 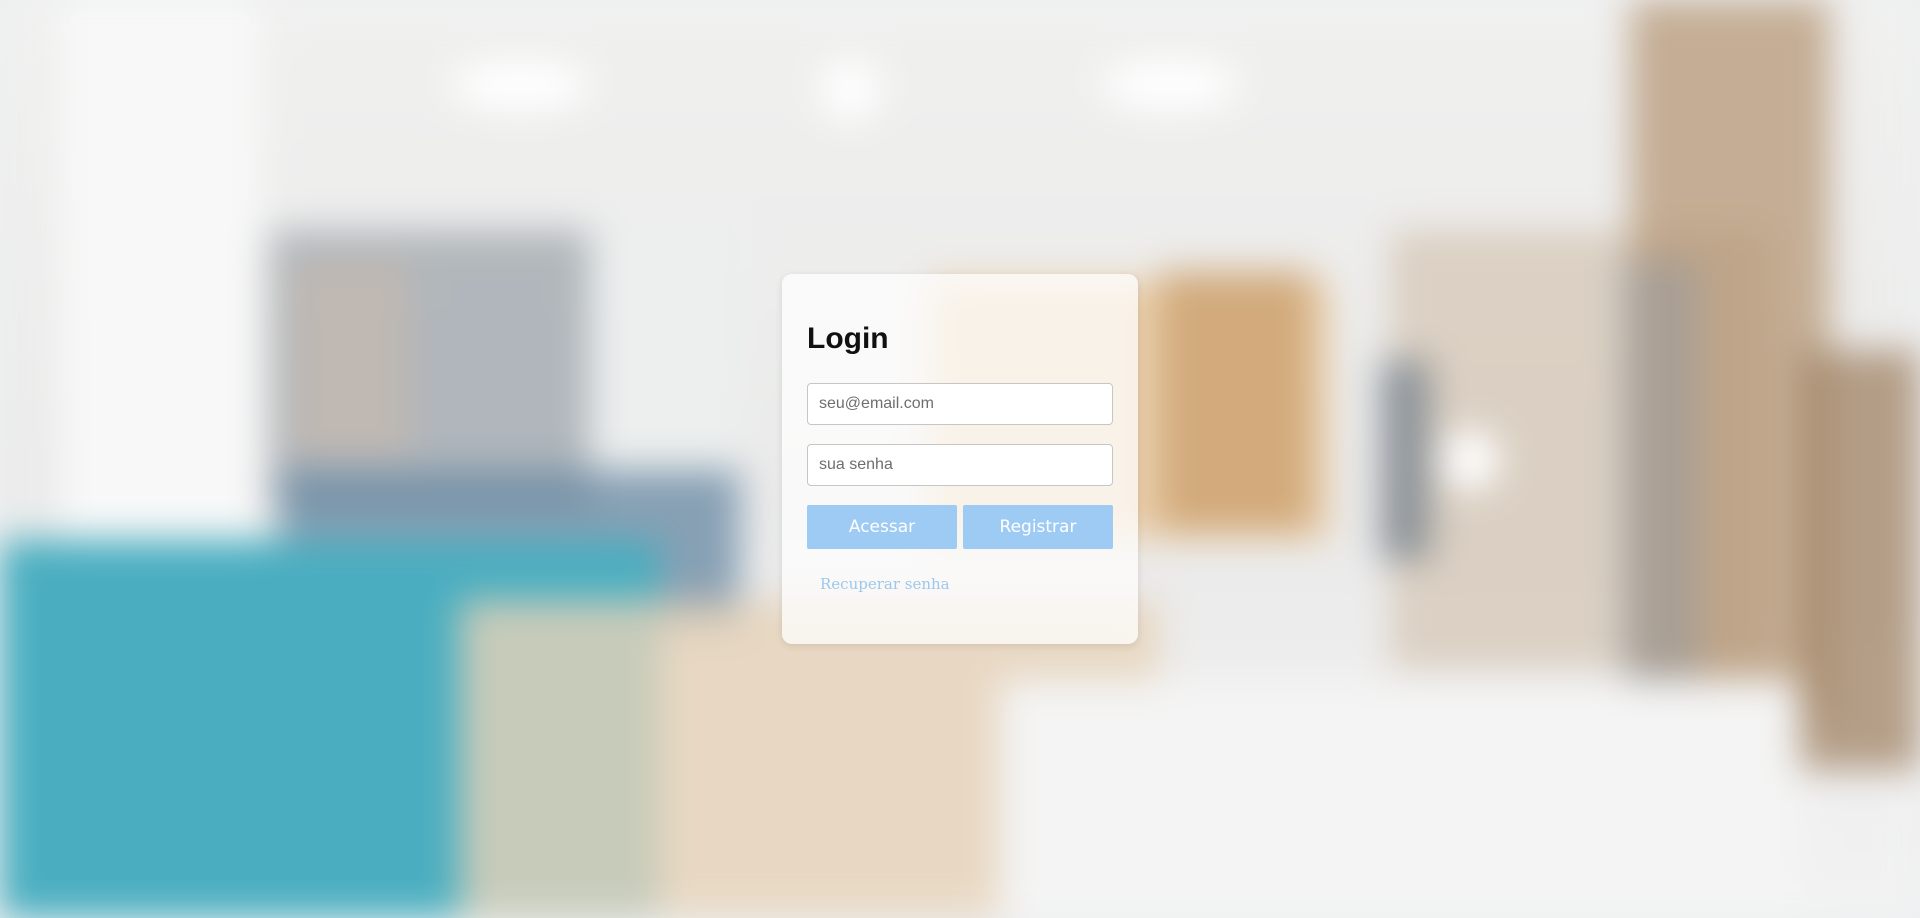 What do you see at coordinates (885, 584) in the screenshot?
I see `recover-password-link: Recuperar senha` at bounding box center [885, 584].